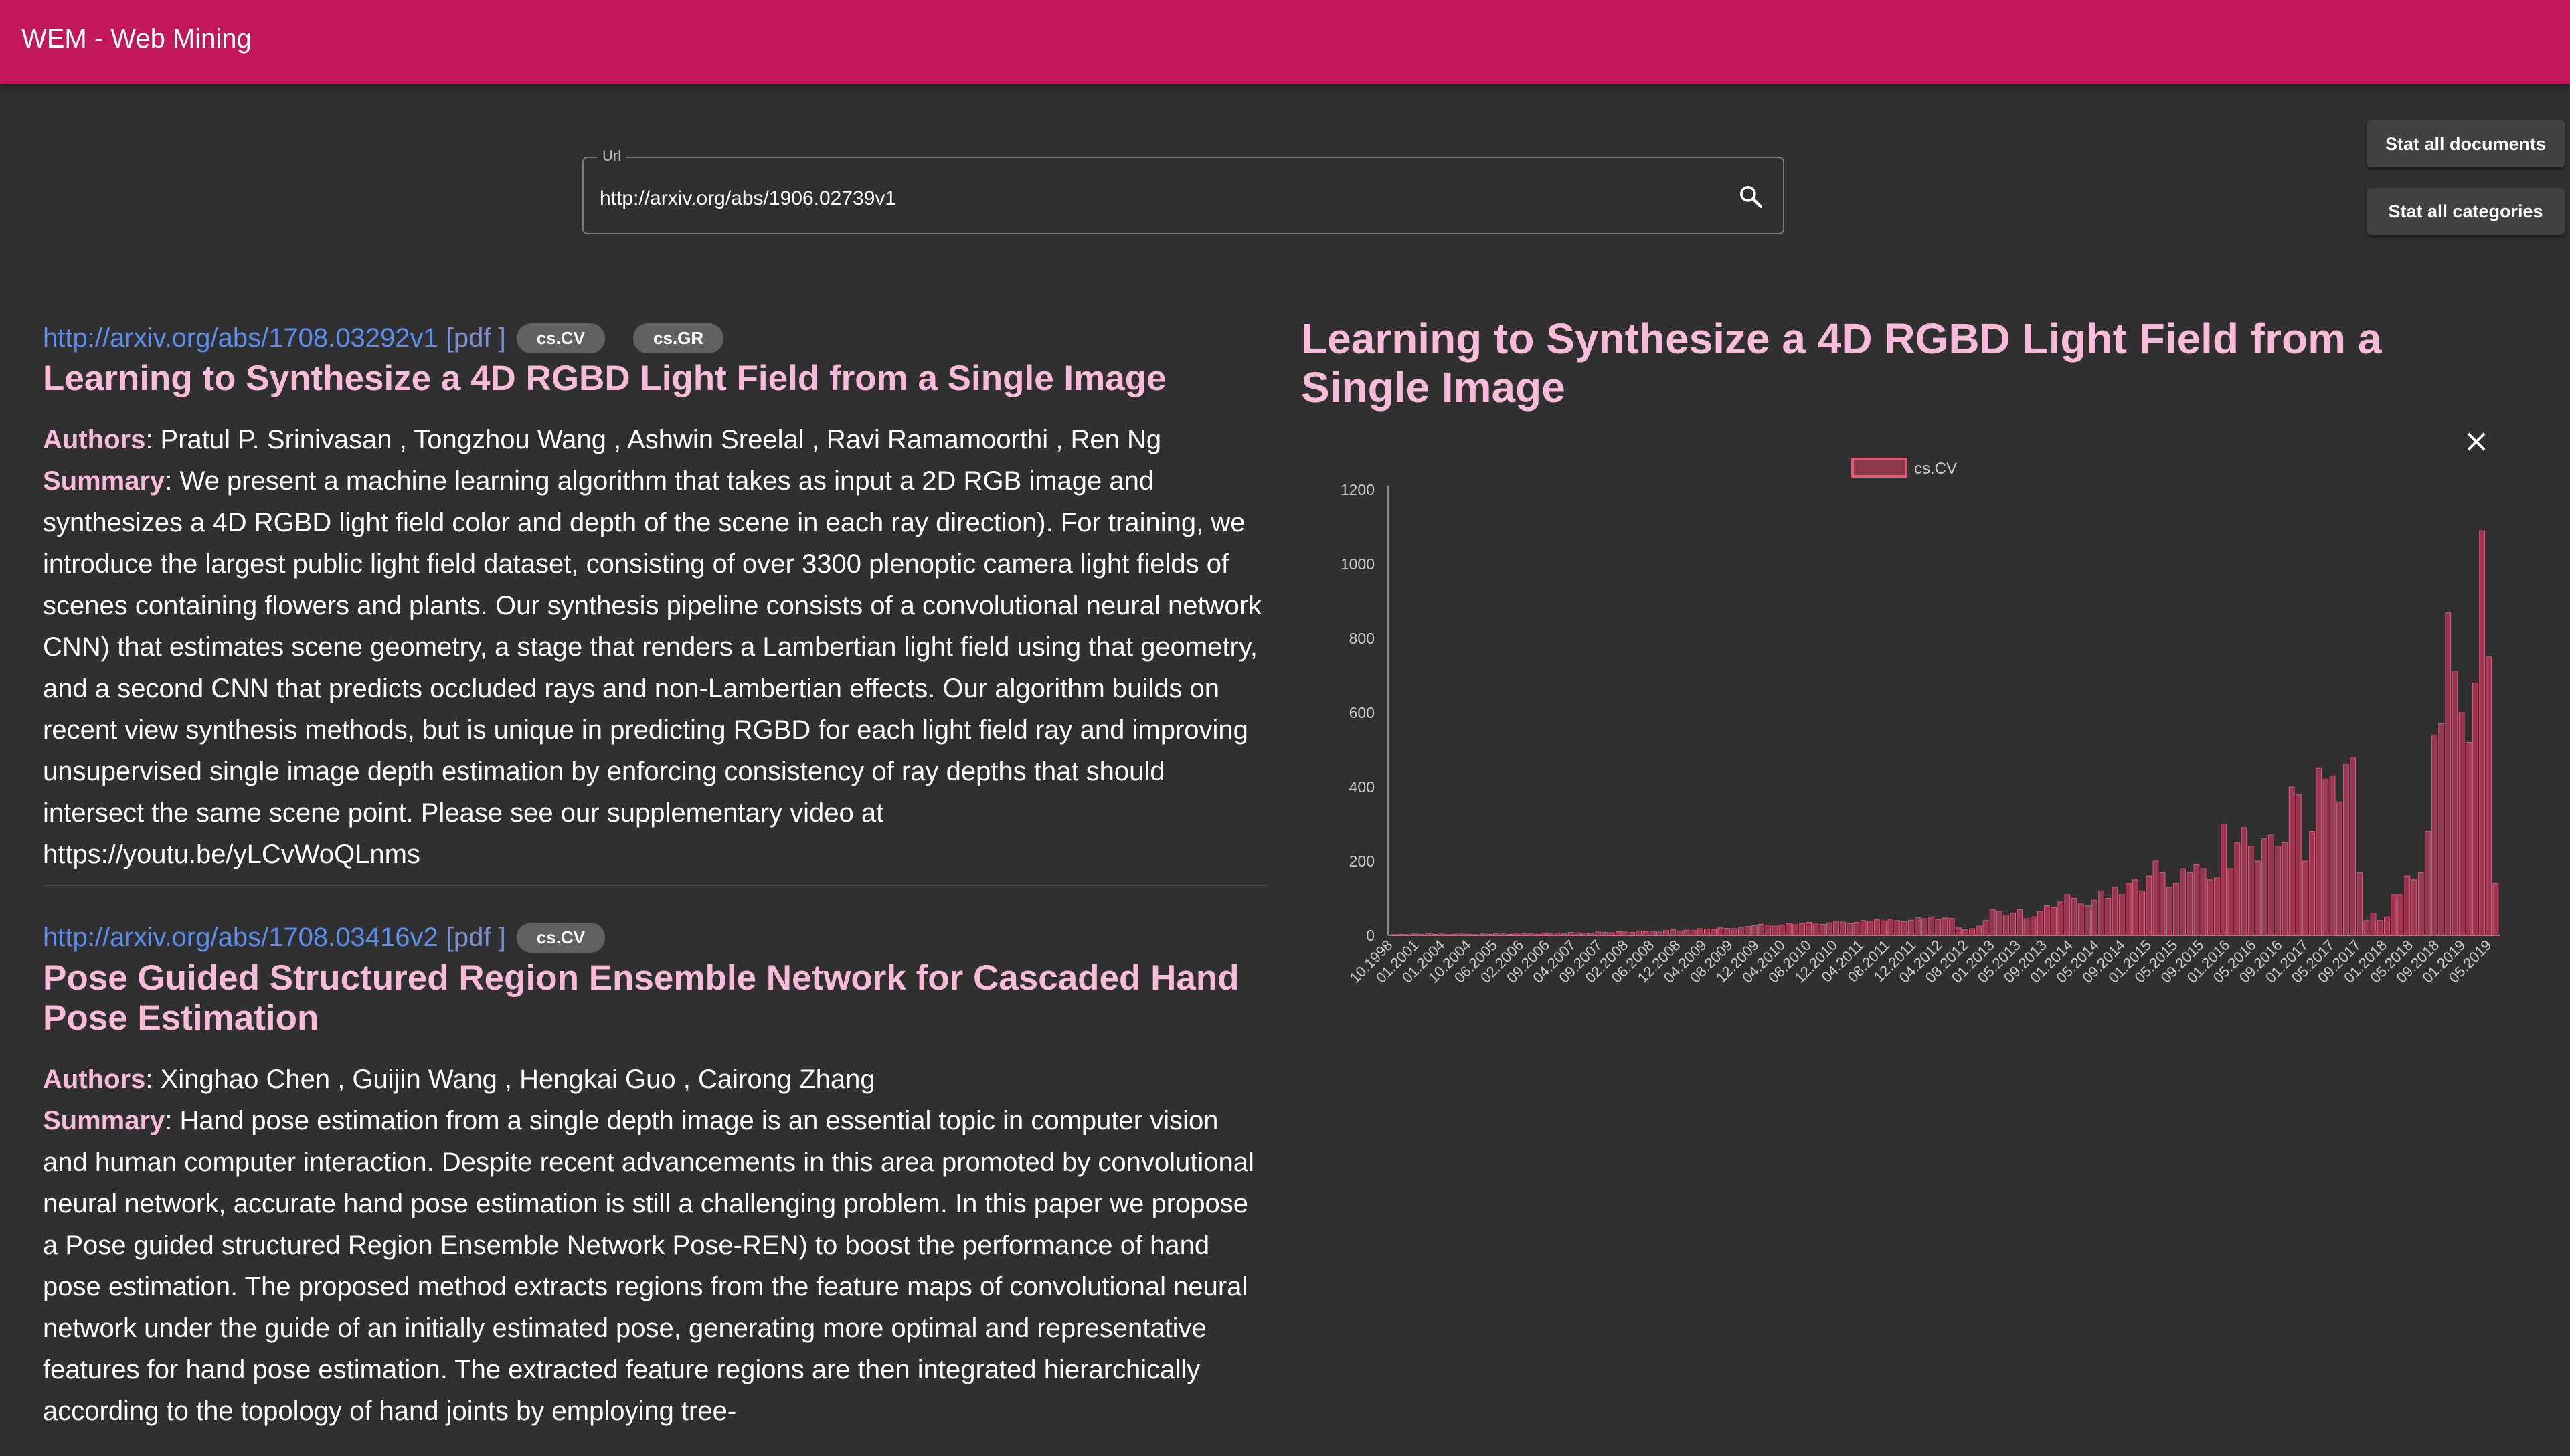 The image size is (2570, 1456). What do you see at coordinates (502, 338) in the screenshot?
I see `pdf-bracket-close: ]` at bounding box center [502, 338].